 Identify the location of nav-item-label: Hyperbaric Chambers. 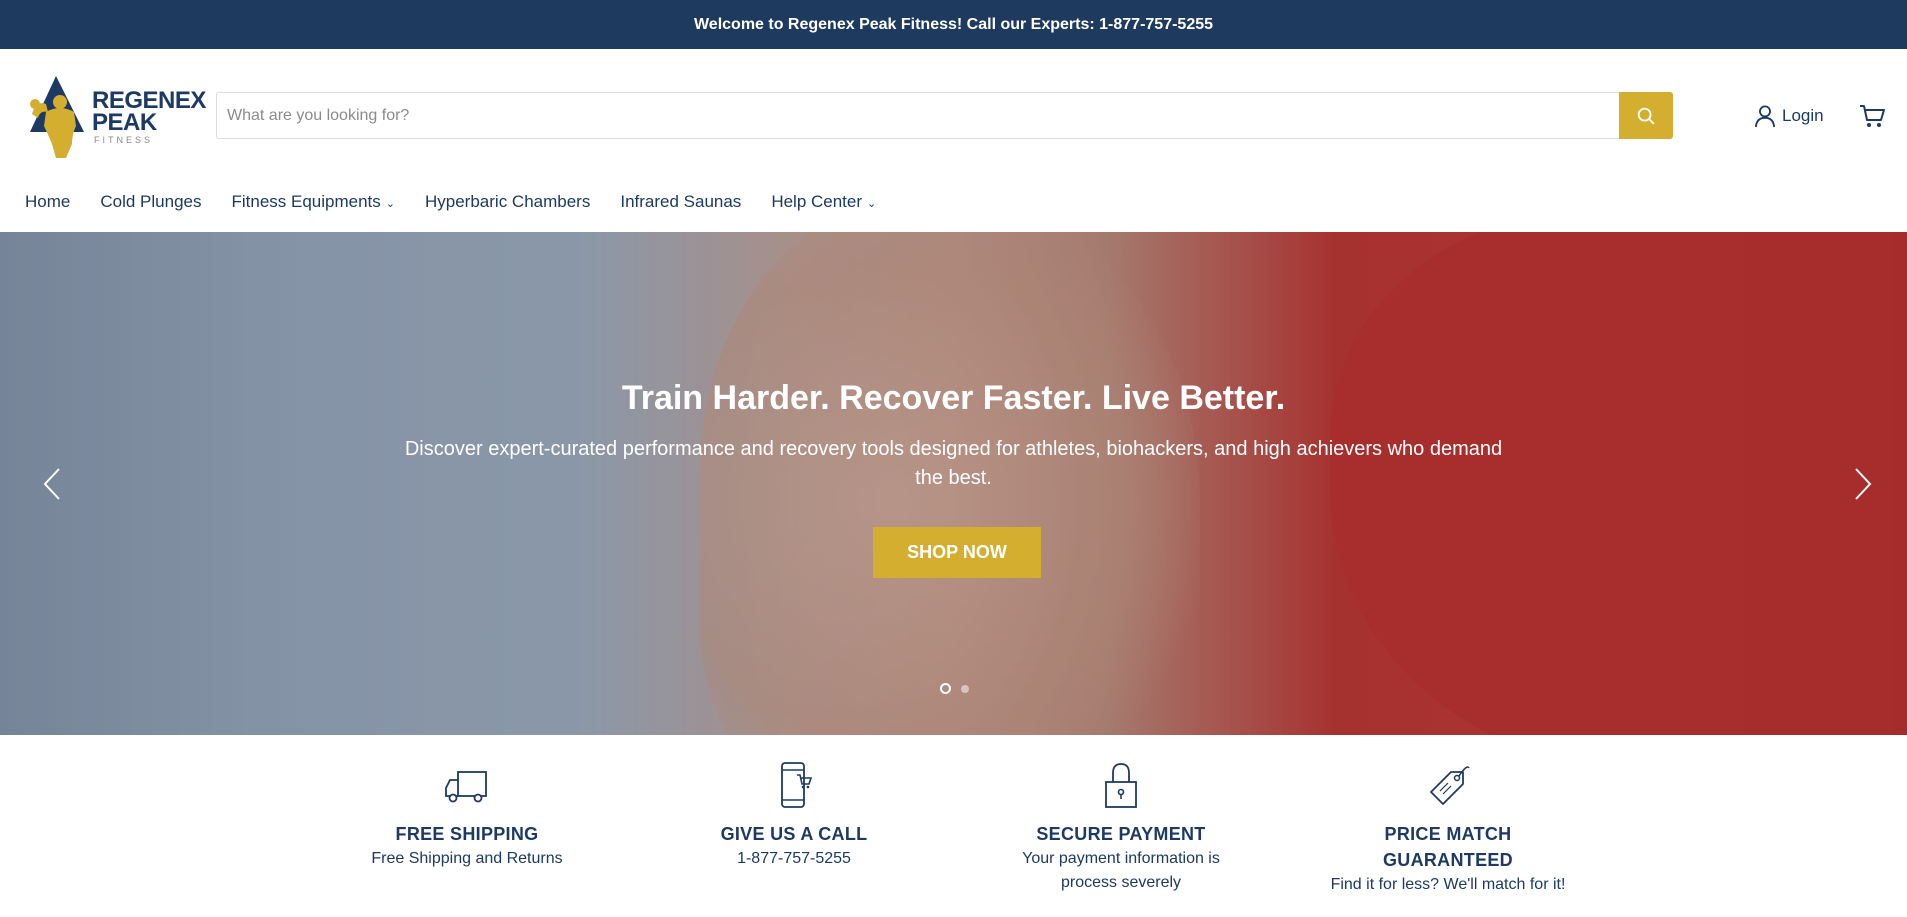
(508, 201).